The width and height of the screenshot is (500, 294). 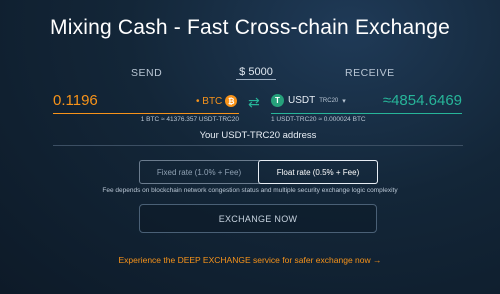 What do you see at coordinates (147, 73) in the screenshot?
I see `send-label: SEND` at bounding box center [147, 73].